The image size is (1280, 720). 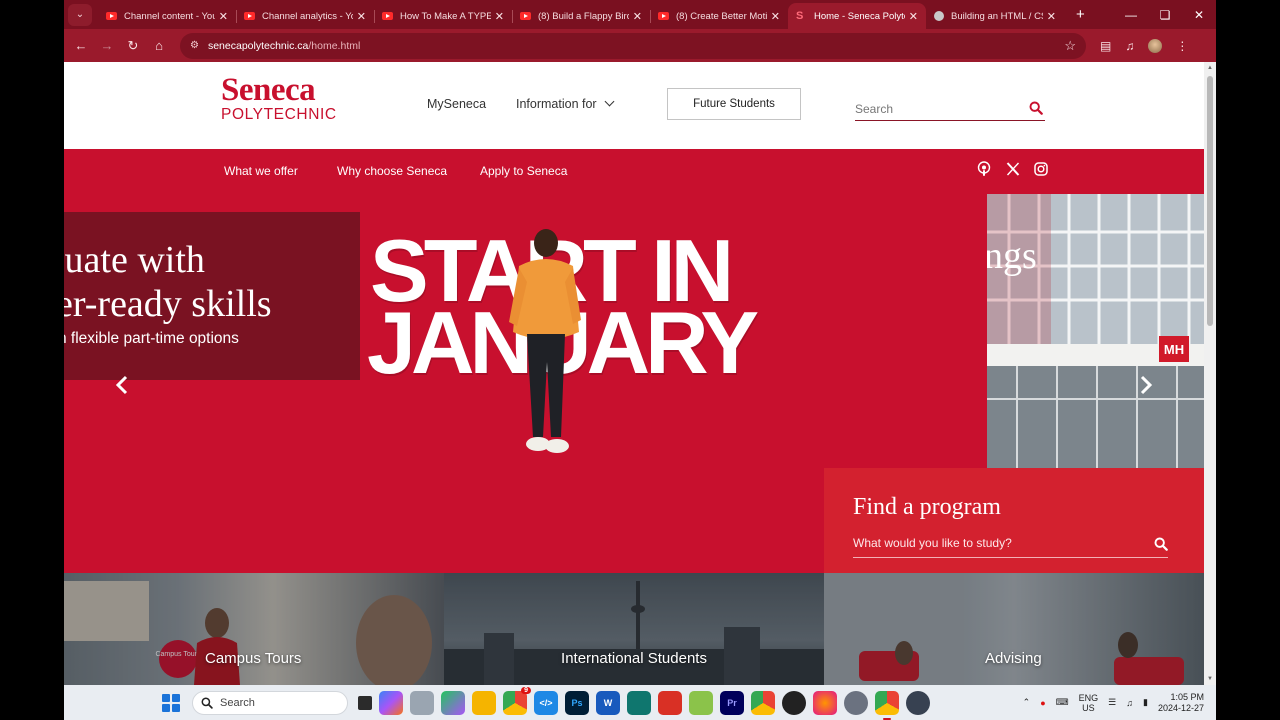 What do you see at coordinates (995, 16) in the screenshot?
I see `tab-building-html: Building an HTML / CS ✕` at bounding box center [995, 16].